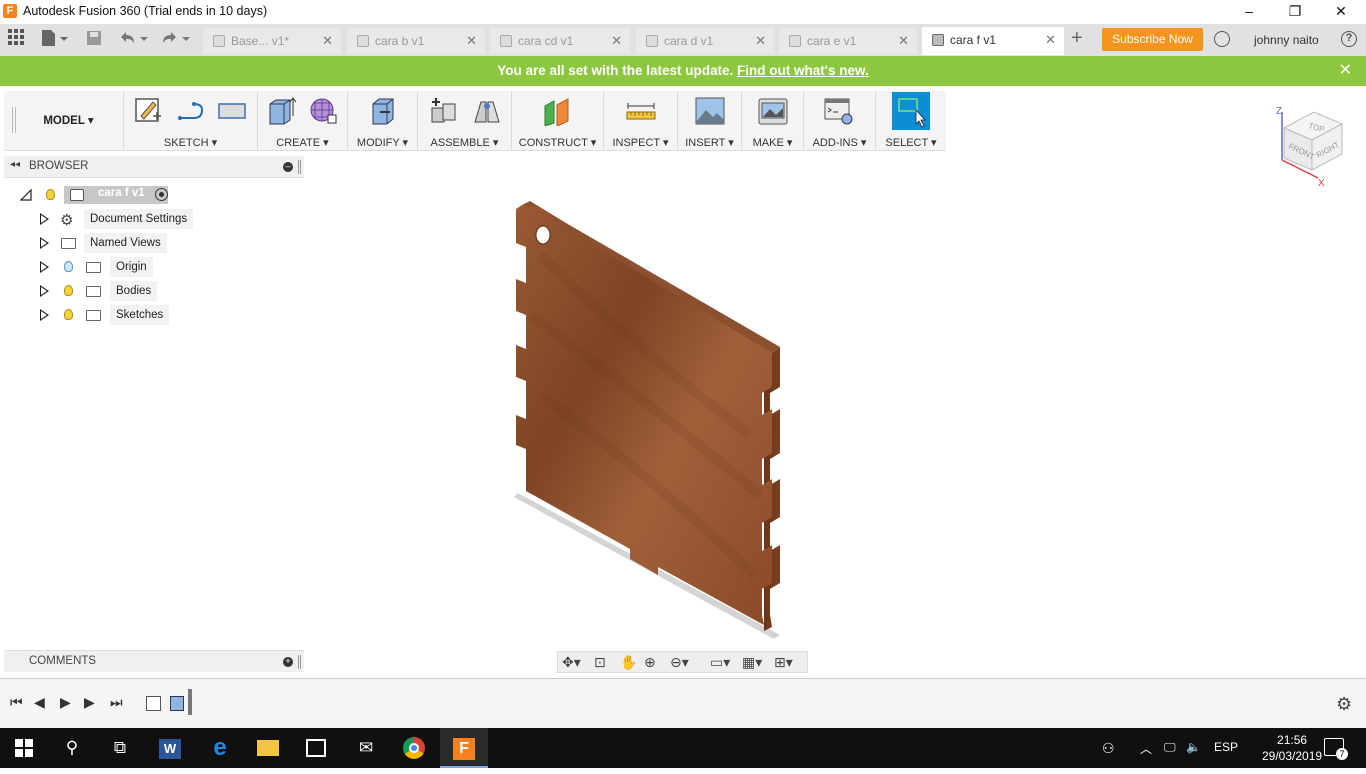  Describe the element at coordinates (191, 111) in the screenshot. I see `line-icon` at that location.